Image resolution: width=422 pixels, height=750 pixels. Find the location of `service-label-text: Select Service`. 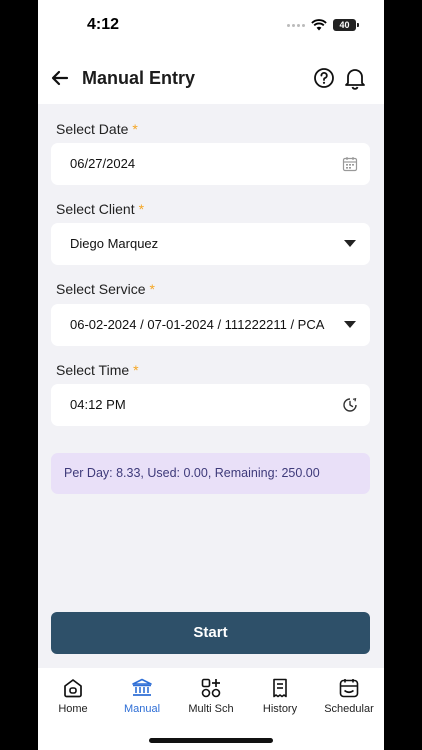

service-label-text: Select Service is located at coordinates (101, 289).